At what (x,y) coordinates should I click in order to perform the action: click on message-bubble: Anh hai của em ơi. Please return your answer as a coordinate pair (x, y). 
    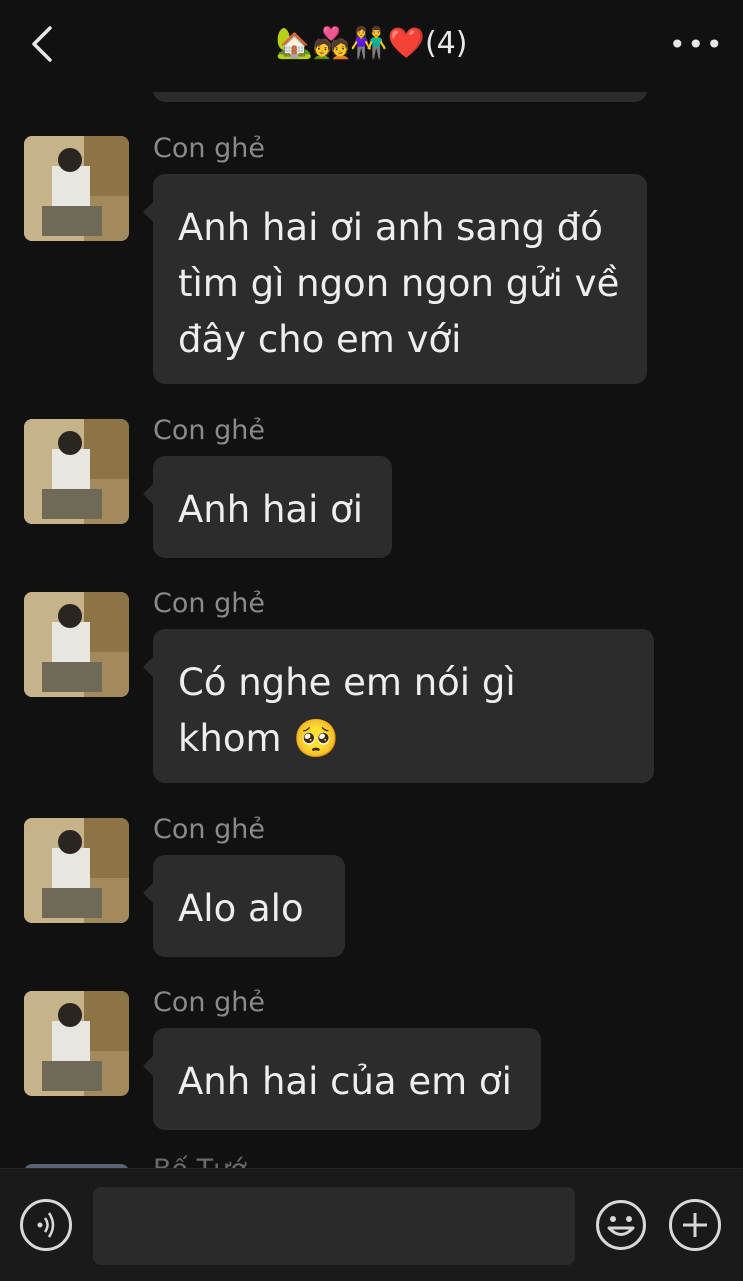
    Looking at the image, I should click on (342, 1079).